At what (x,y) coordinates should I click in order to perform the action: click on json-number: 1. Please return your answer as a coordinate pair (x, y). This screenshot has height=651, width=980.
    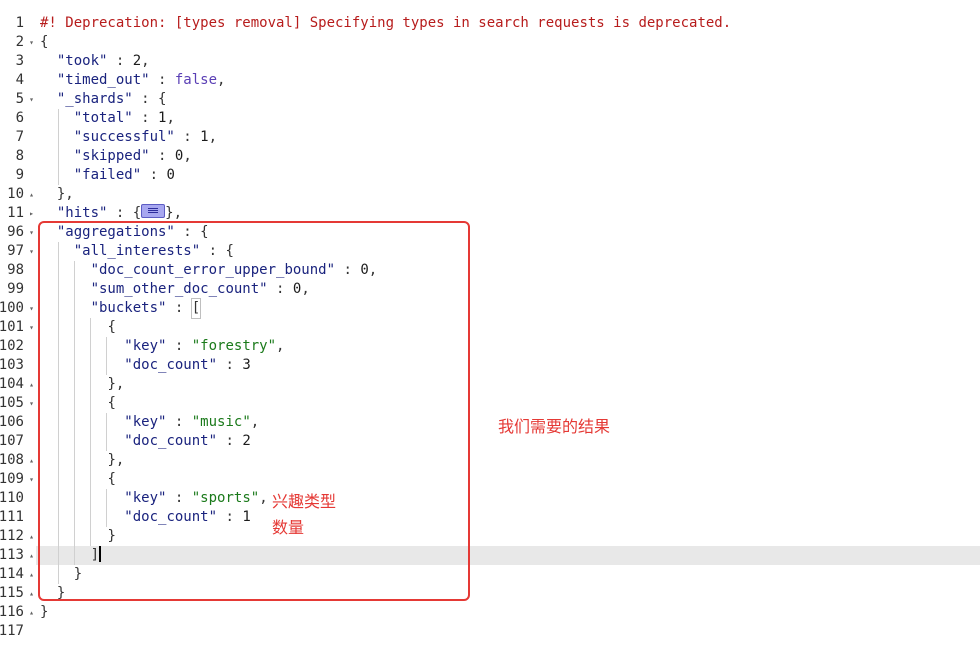
    Looking at the image, I should click on (204, 137).